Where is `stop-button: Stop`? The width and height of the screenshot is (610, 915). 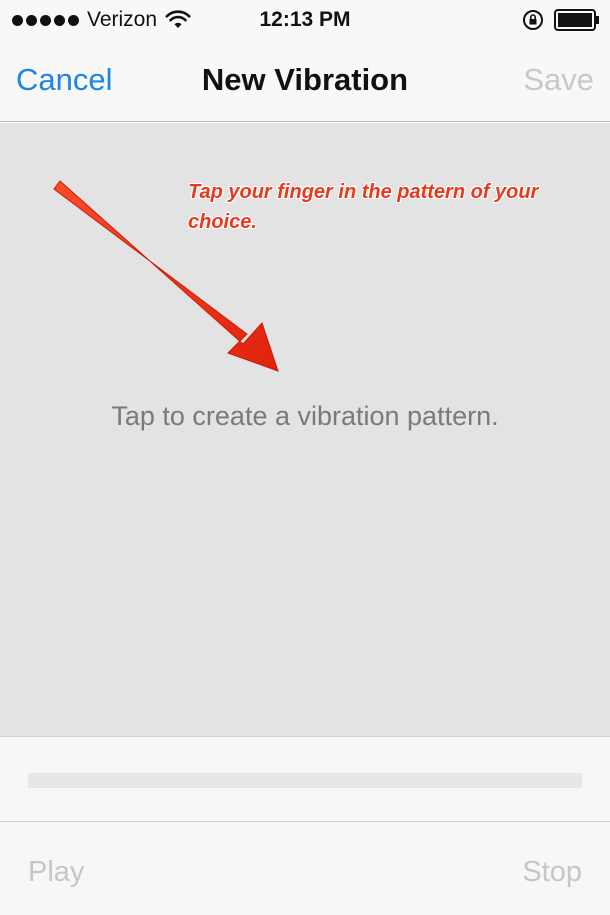
stop-button: Stop is located at coordinates (552, 872).